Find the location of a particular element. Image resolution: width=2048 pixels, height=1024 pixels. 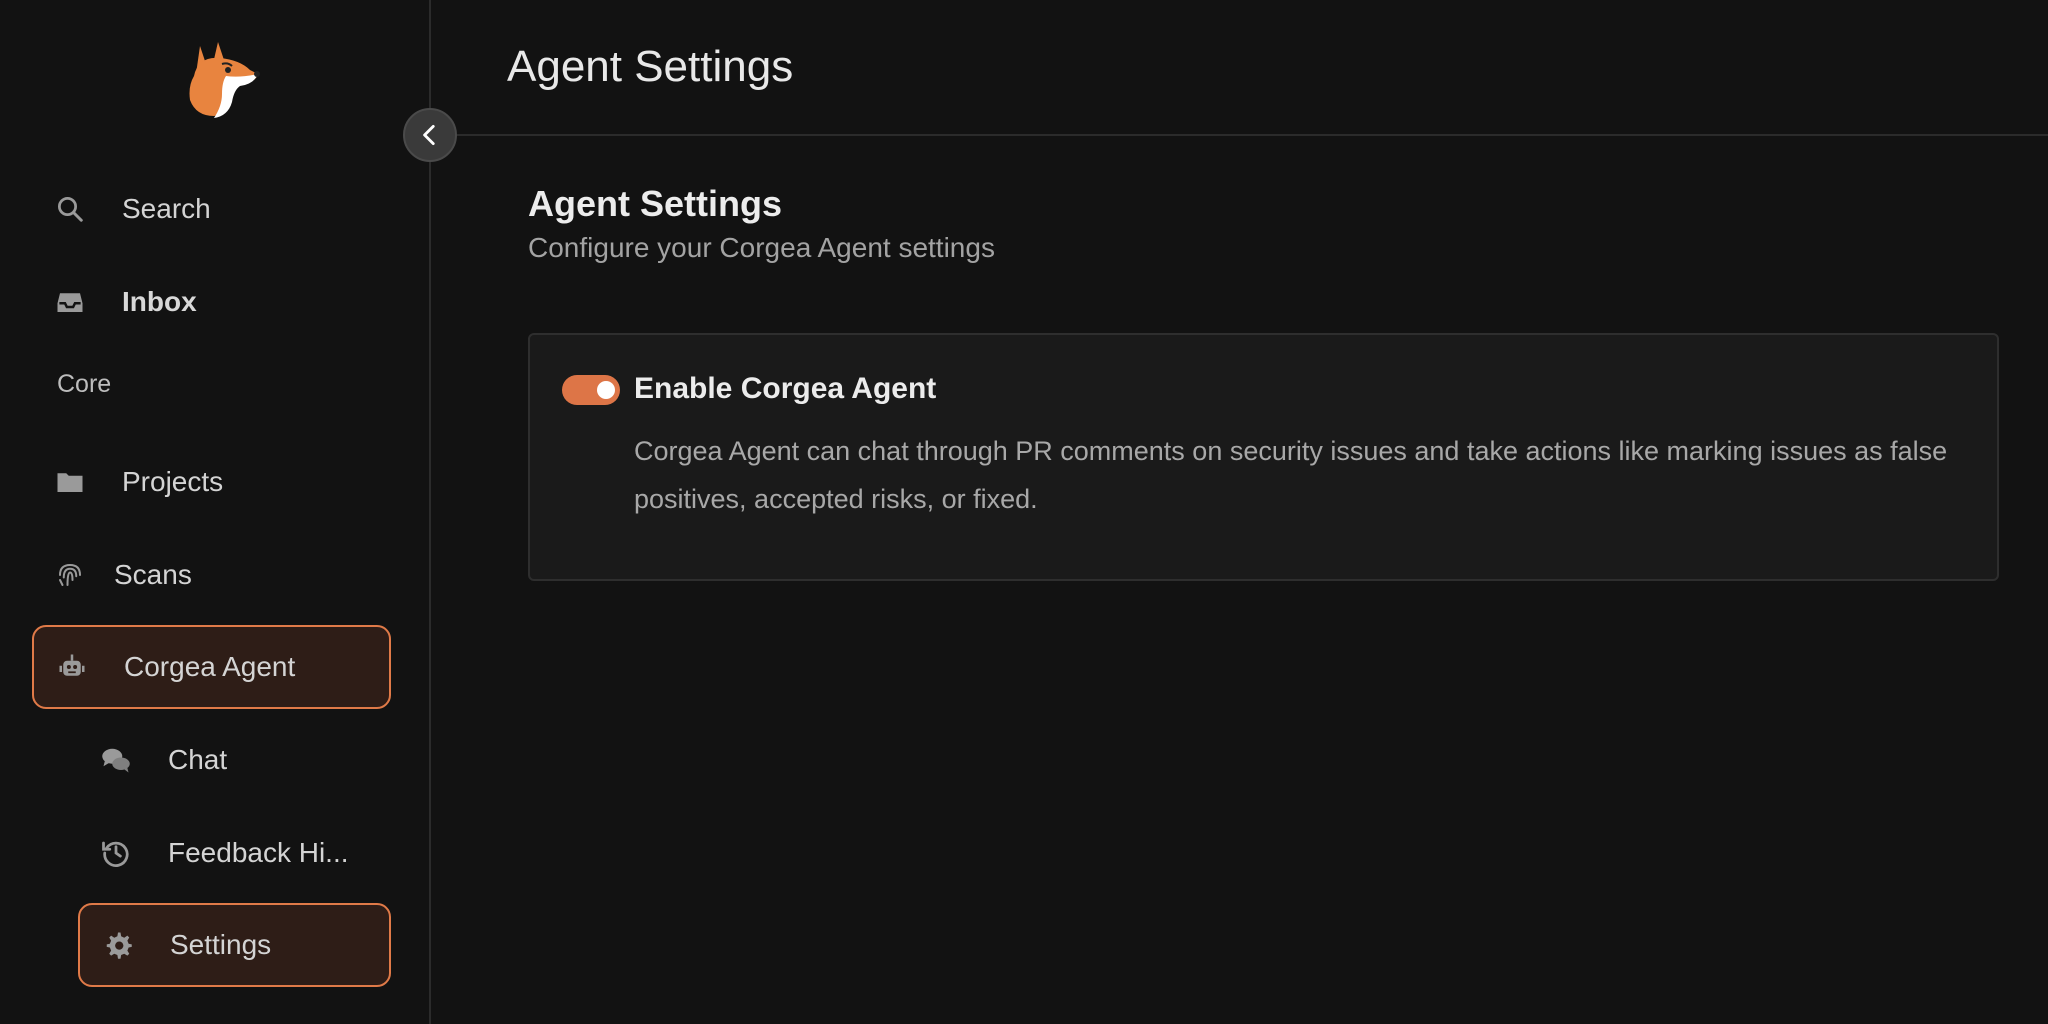

sidebar-item-label: Settings is located at coordinates (221, 944).